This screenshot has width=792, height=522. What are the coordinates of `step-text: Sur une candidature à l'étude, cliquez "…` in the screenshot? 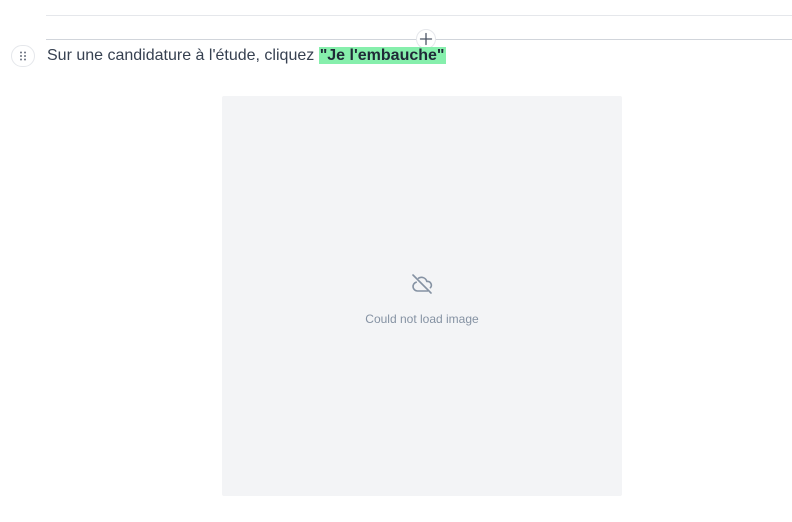 It's located at (246, 56).